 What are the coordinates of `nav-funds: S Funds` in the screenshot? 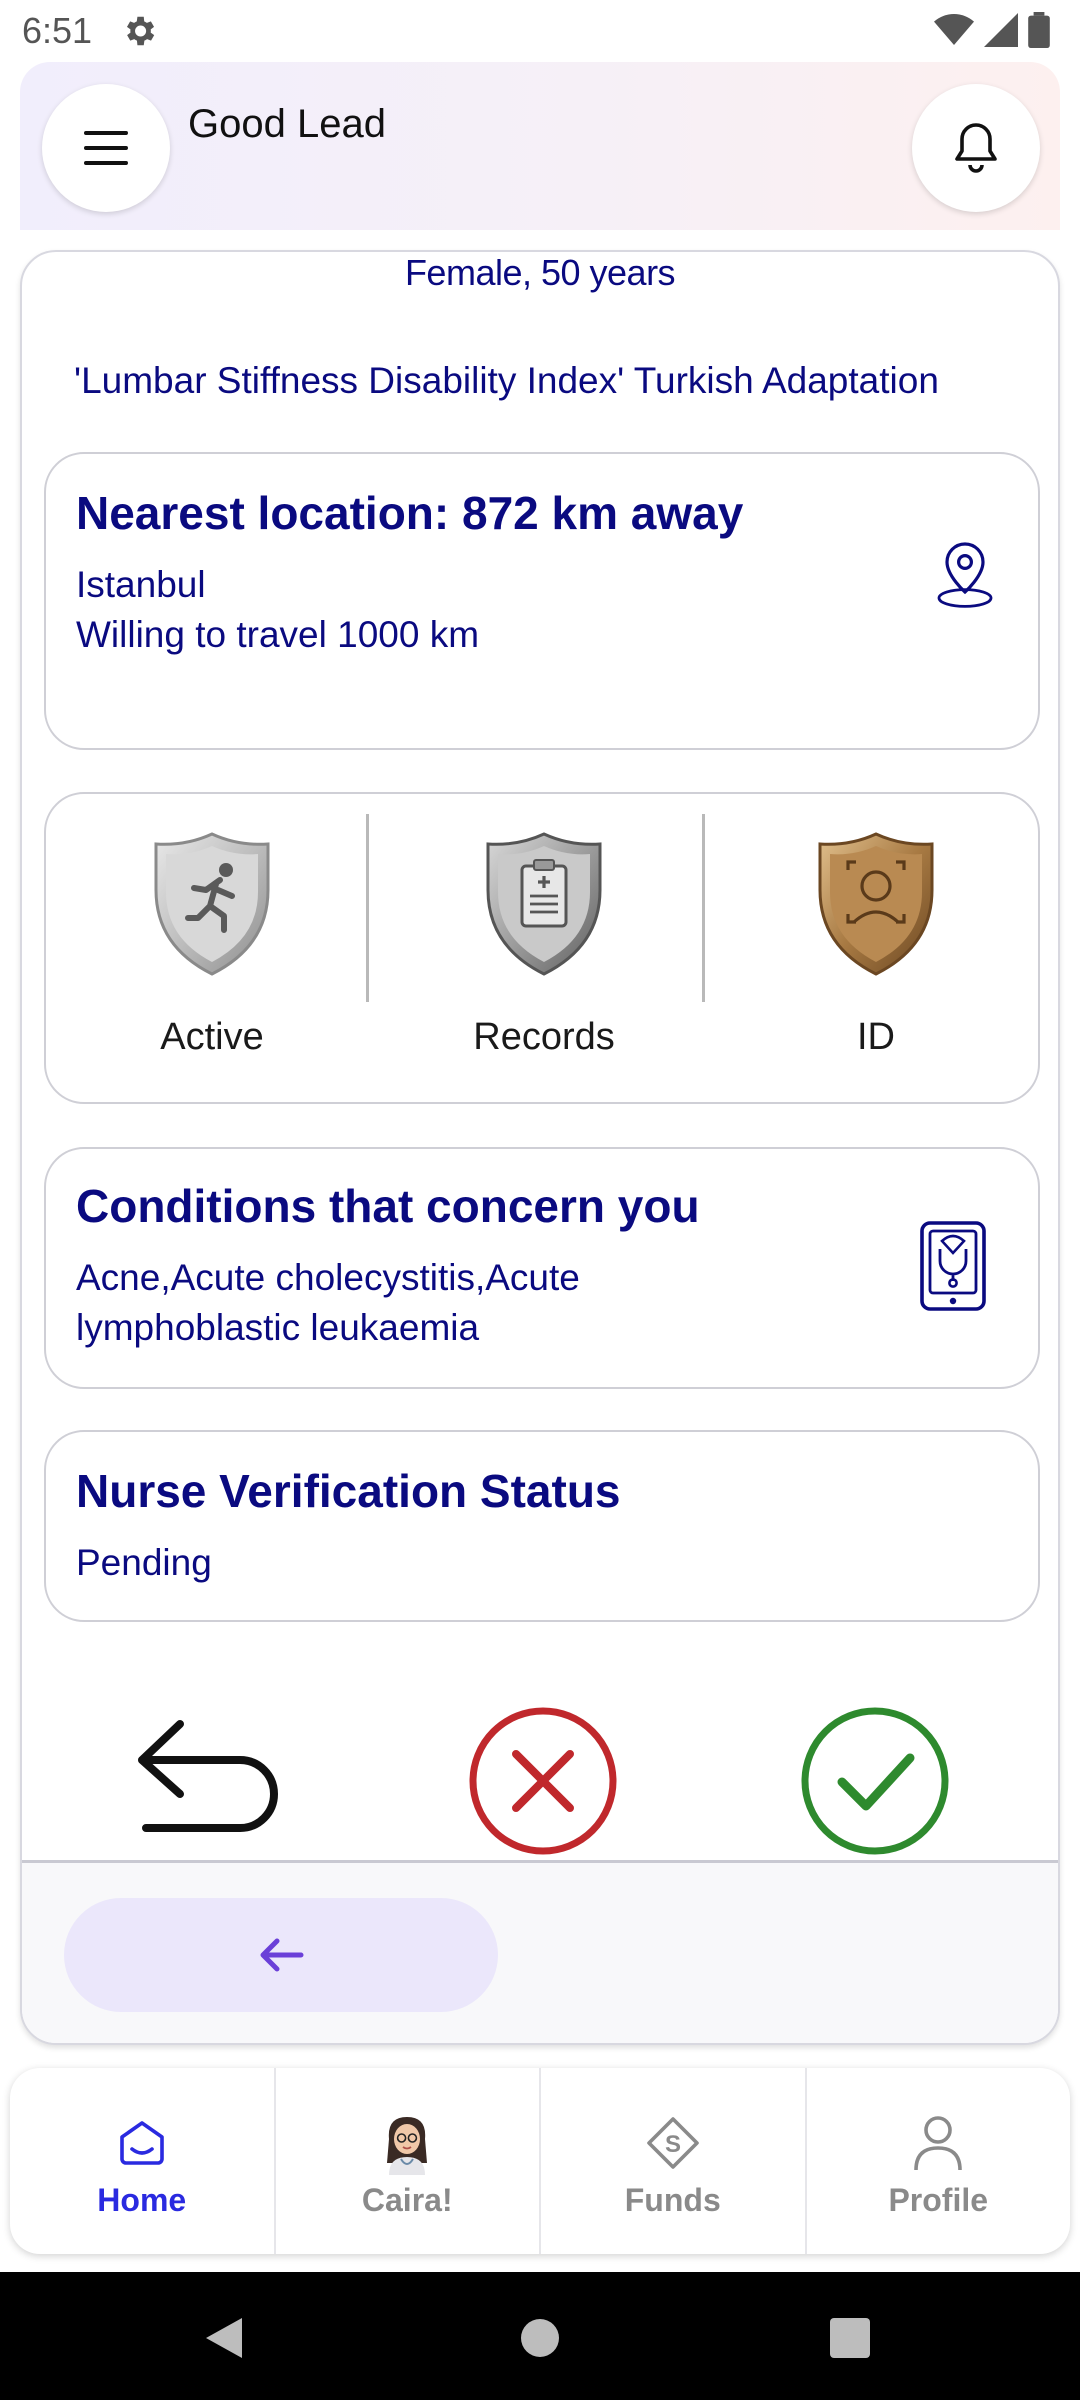 It's located at (672, 2161).